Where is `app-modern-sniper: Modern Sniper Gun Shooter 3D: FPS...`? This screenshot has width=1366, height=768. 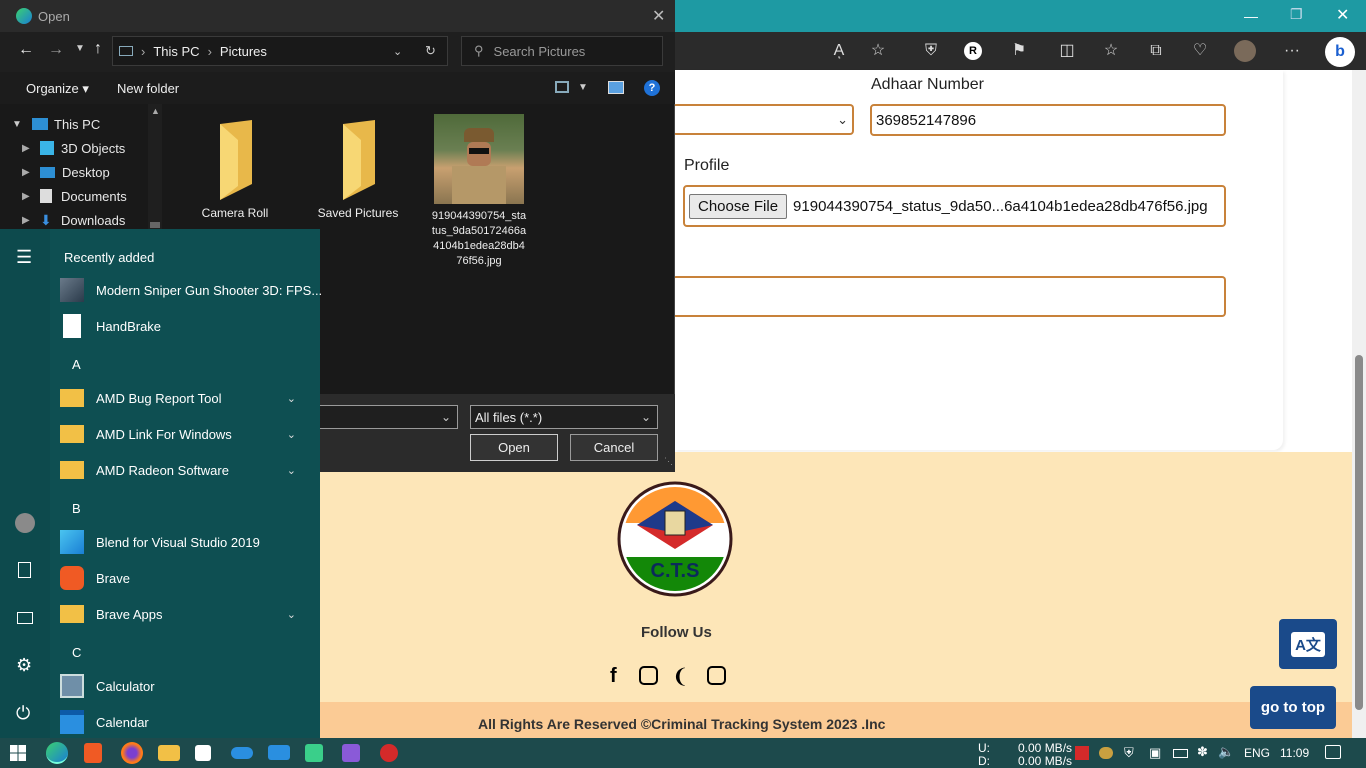
app-modern-sniper: Modern Sniper Gun Shooter 3D: FPS... is located at coordinates (191, 290).